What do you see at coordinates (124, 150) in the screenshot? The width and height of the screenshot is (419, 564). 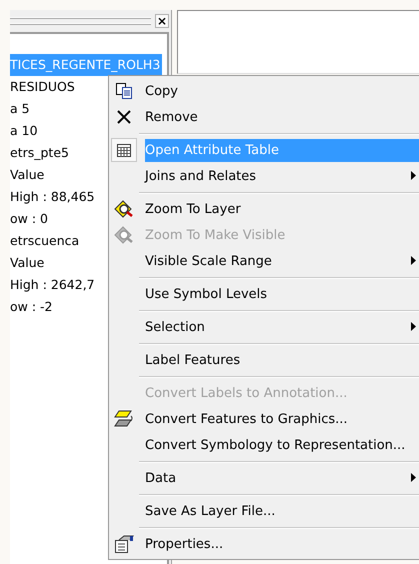 I see `table-icon` at bounding box center [124, 150].